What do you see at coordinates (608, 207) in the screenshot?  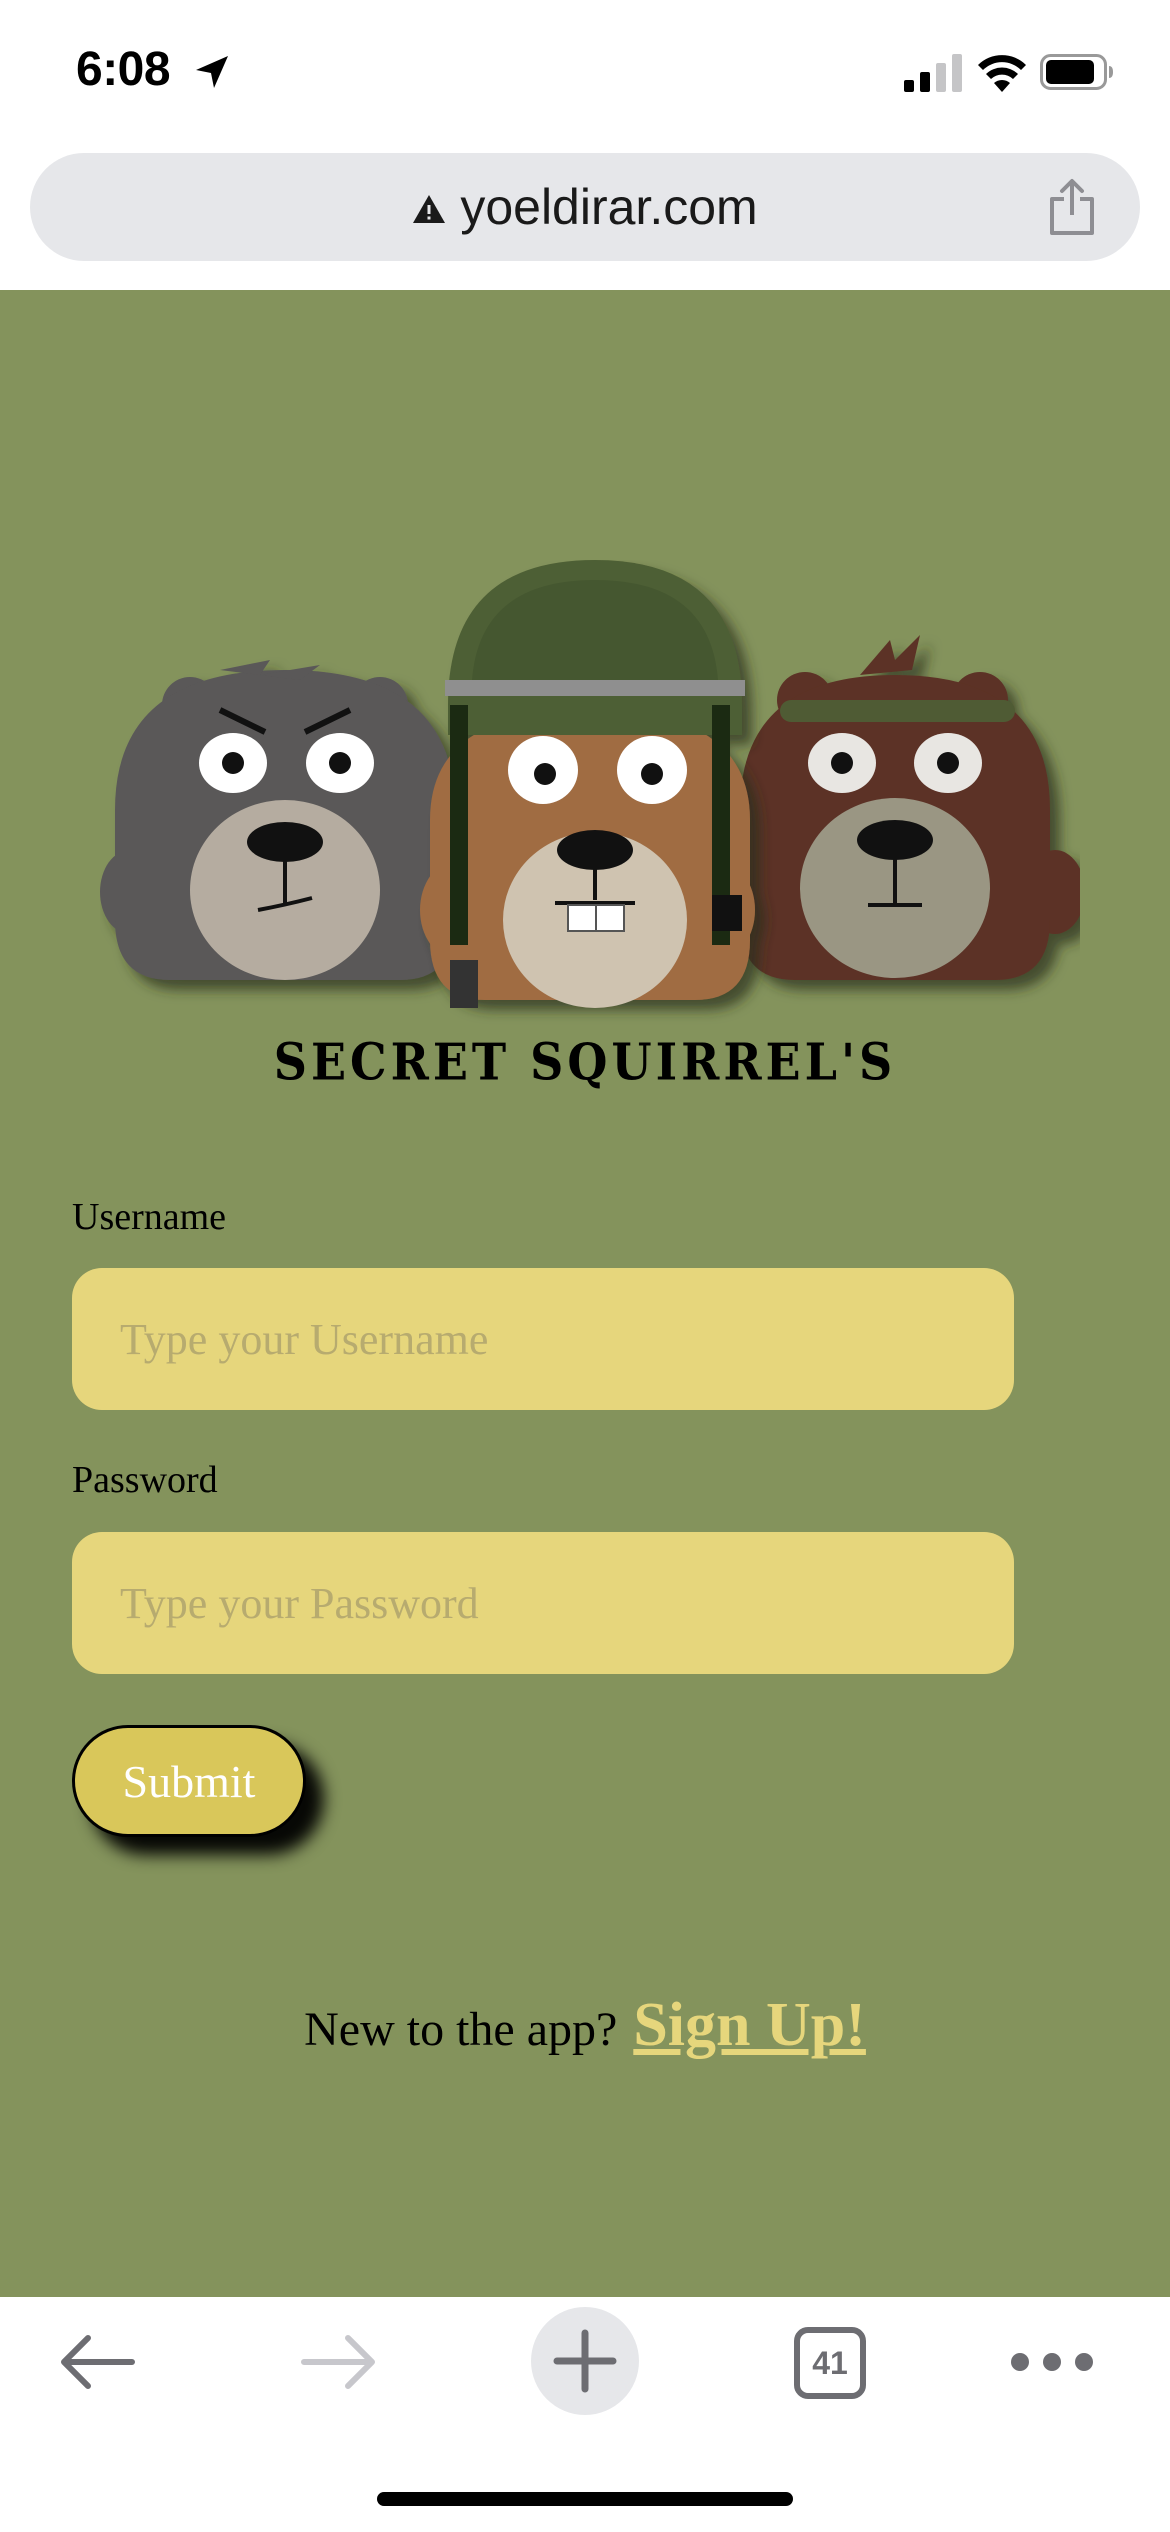 I see `url-text: yoeldirar.com` at bounding box center [608, 207].